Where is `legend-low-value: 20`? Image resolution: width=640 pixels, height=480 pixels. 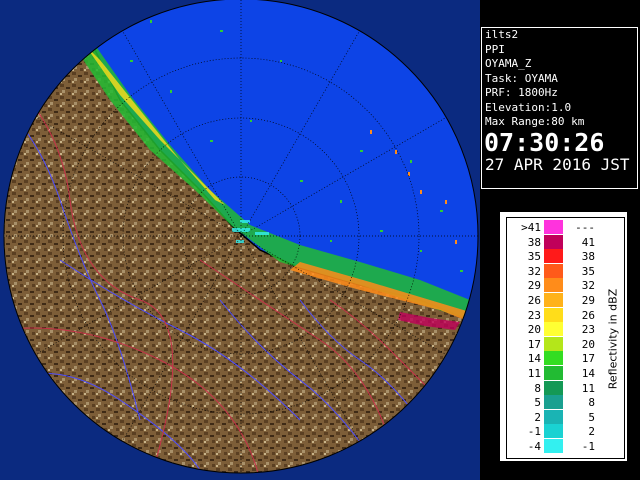 legend-low-value: 20 is located at coordinates (534, 330).